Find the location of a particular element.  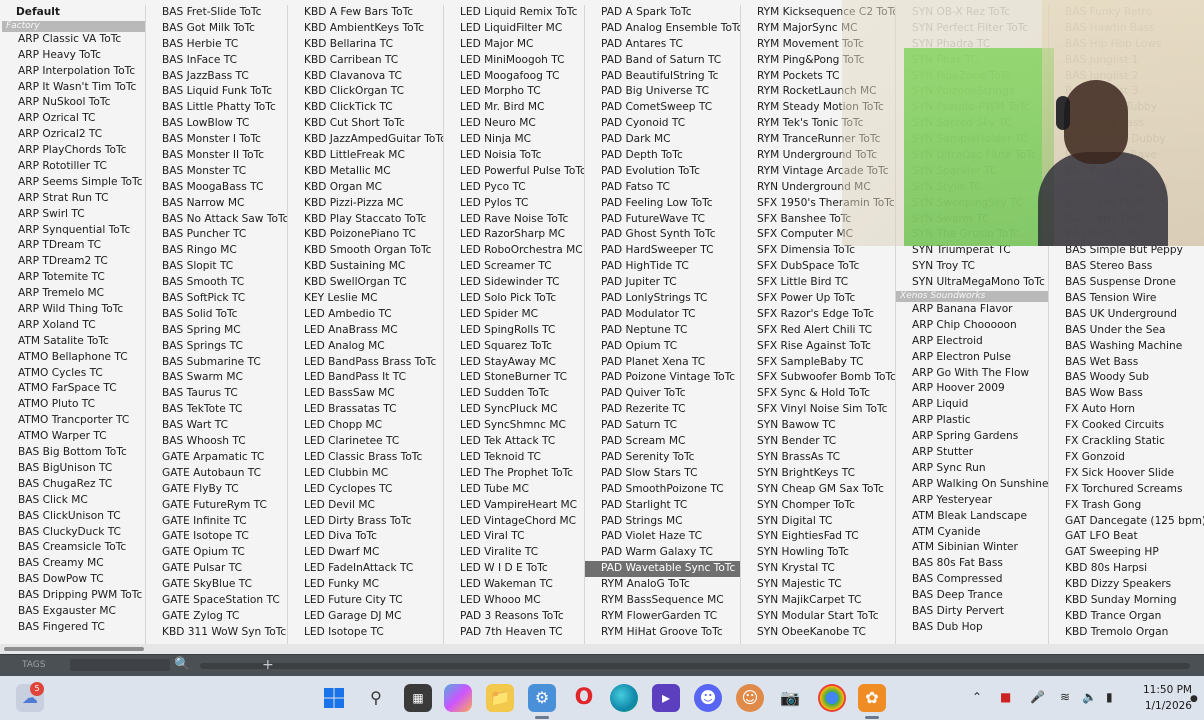

preset-item: SYN Modular Start ToTc is located at coordinates (818, 617).